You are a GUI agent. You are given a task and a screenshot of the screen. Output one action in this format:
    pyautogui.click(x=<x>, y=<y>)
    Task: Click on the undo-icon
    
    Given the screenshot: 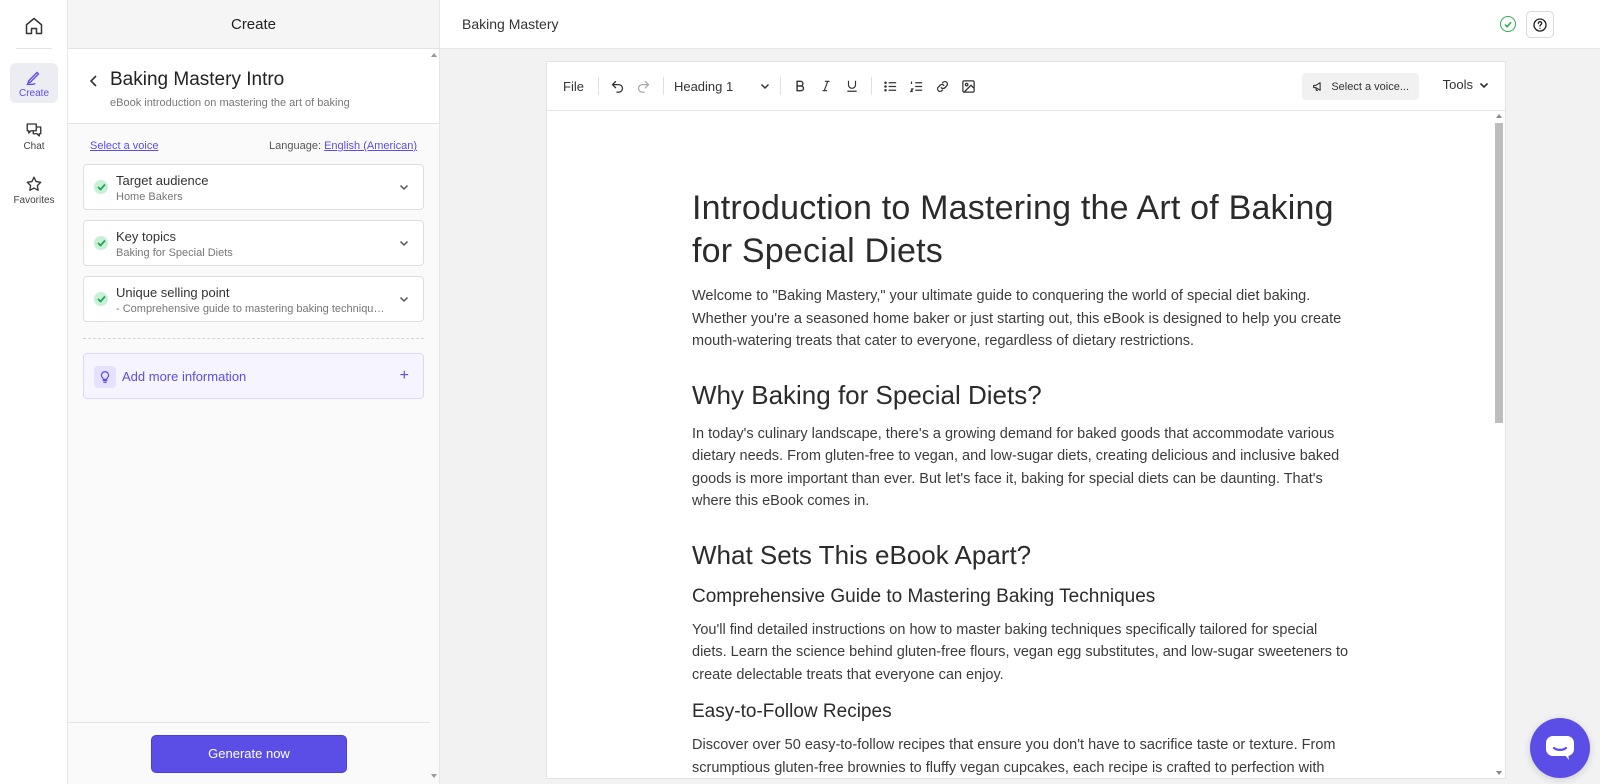 What is the action you would take?
    pyautogui.click(x=618, y=86)
    